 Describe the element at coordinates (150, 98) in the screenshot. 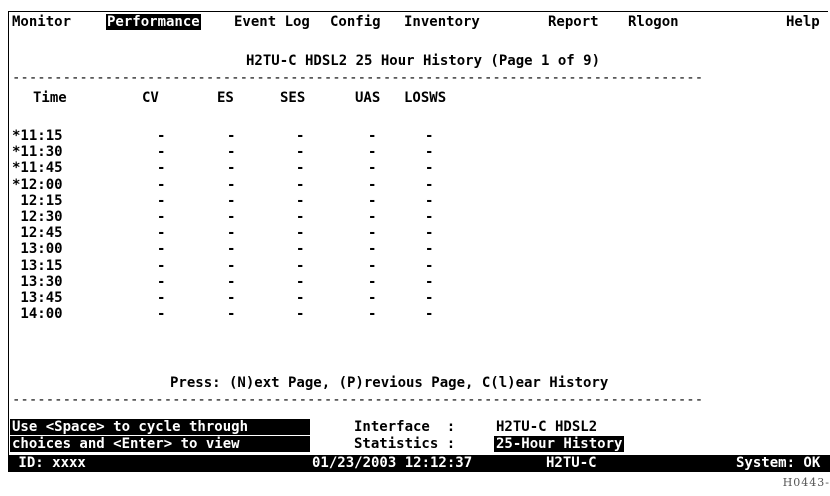

I see `col-cv: CV` at that location.